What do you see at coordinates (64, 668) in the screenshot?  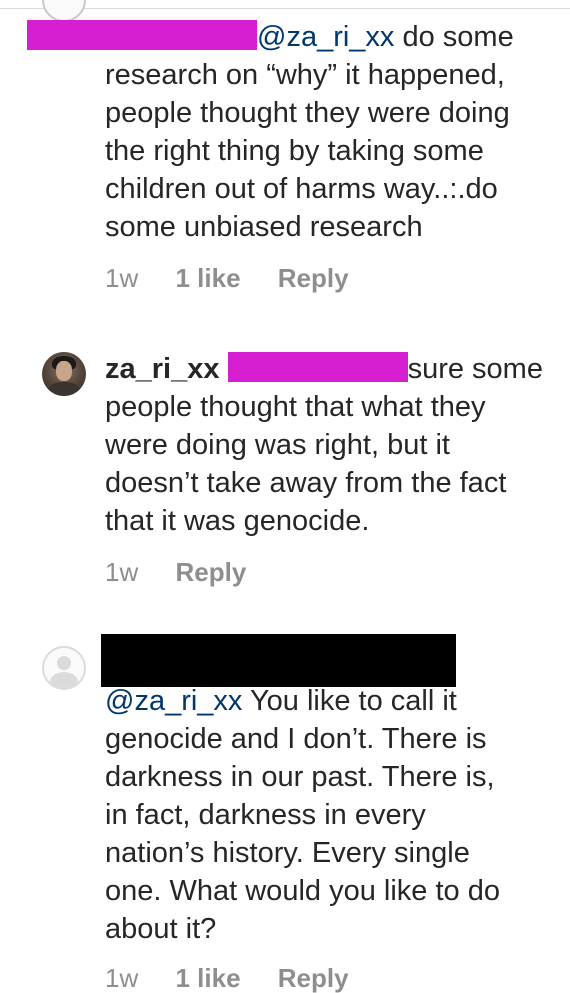 I see `default-profile-icon` at bounding box center [64, 668].